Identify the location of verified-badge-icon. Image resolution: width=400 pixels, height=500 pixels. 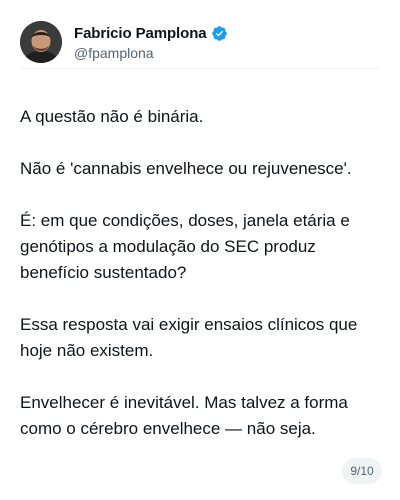
(219, 33).